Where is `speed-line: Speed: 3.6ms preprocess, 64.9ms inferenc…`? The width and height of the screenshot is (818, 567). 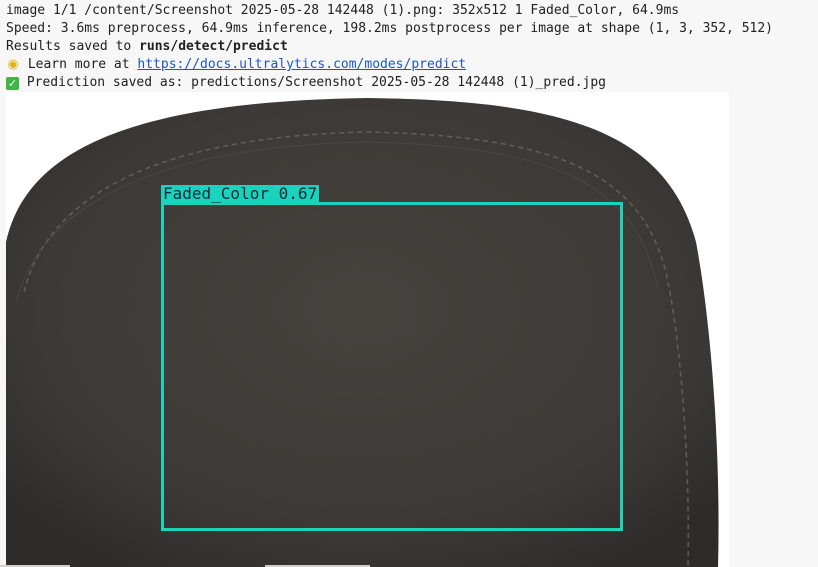 speed-line: Speed: 3.6ms preprocess, 64.9ms inferenc… is located at coordinates (390, 28).